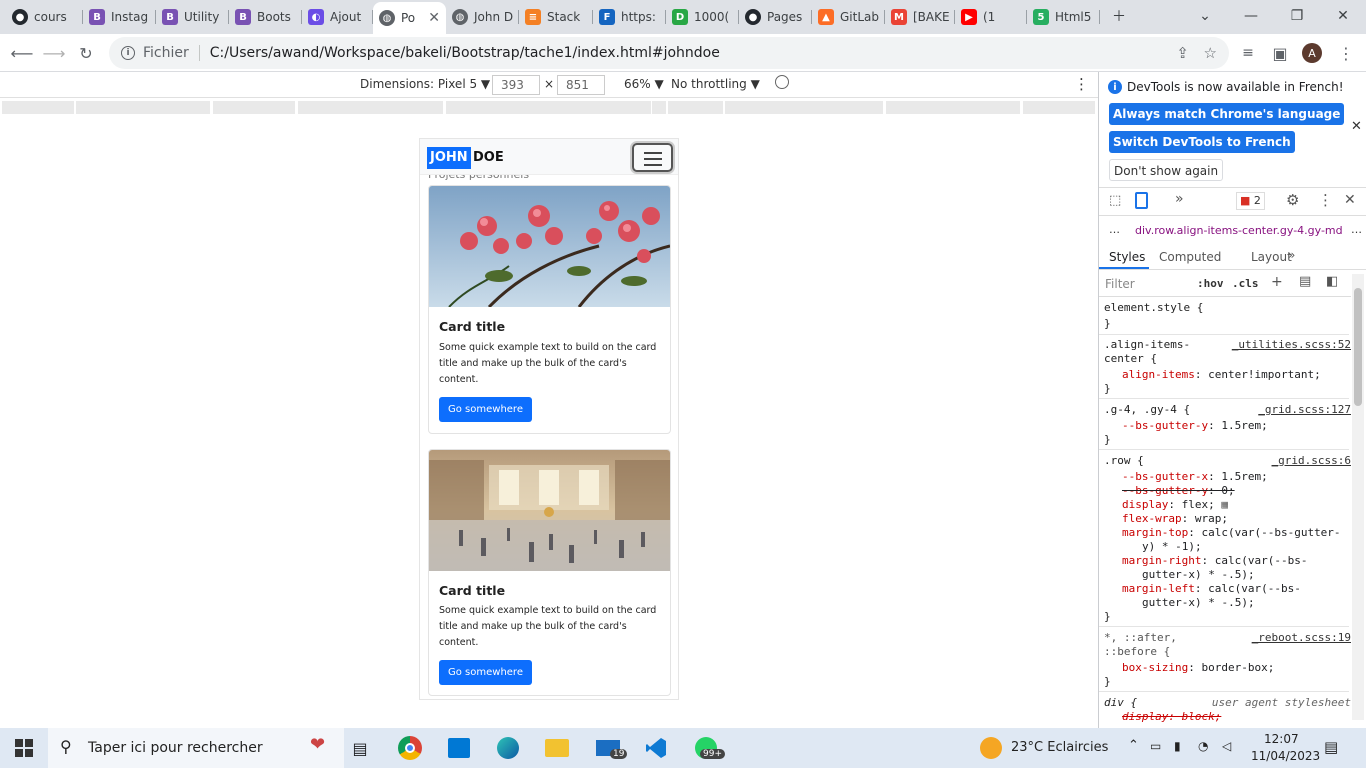 Image resolution: width=1366 pixels, height=768 pixels. What do you see at coordinates (192, 17) in the screenshot?
I see `tab-3: B Utility` at bounding box center [192, 17].